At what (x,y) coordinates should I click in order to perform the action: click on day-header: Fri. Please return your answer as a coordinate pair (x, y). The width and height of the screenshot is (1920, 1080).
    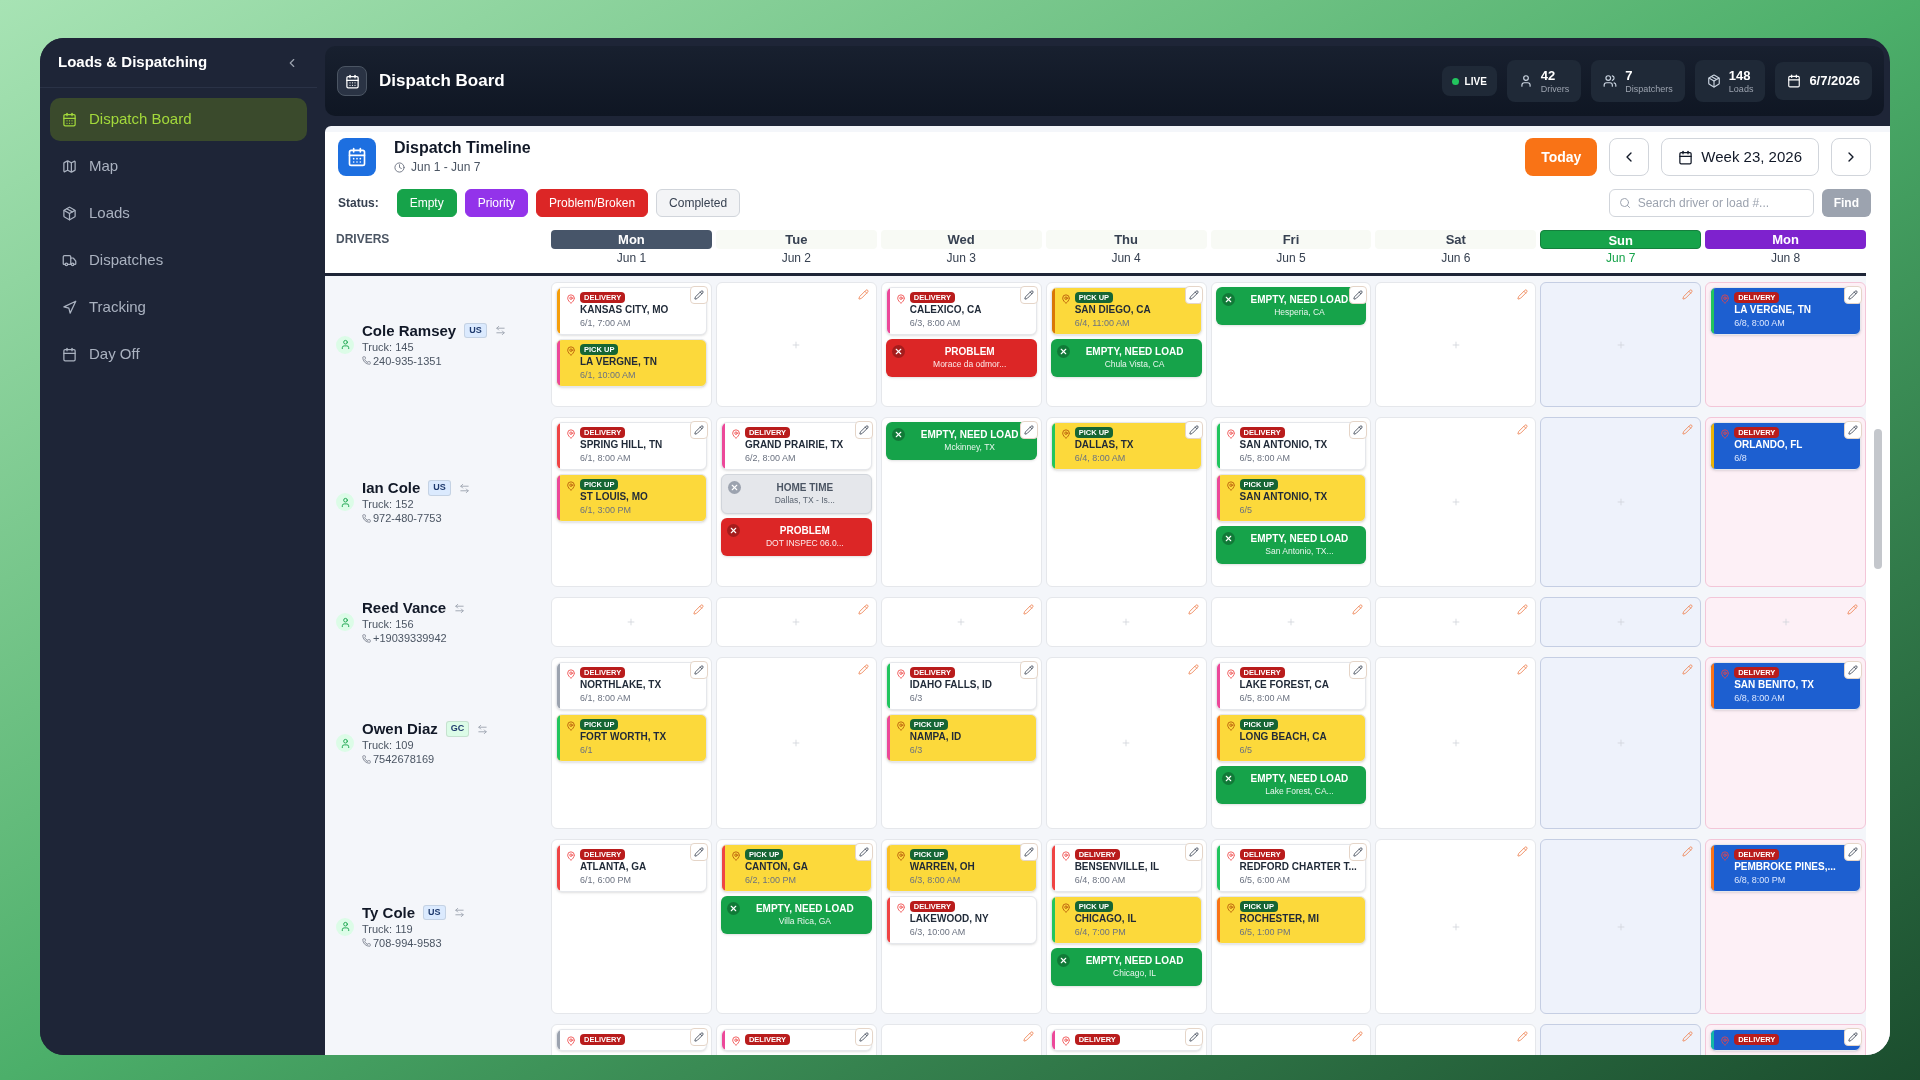
    Looking at the image, I should click on (1291, 239).